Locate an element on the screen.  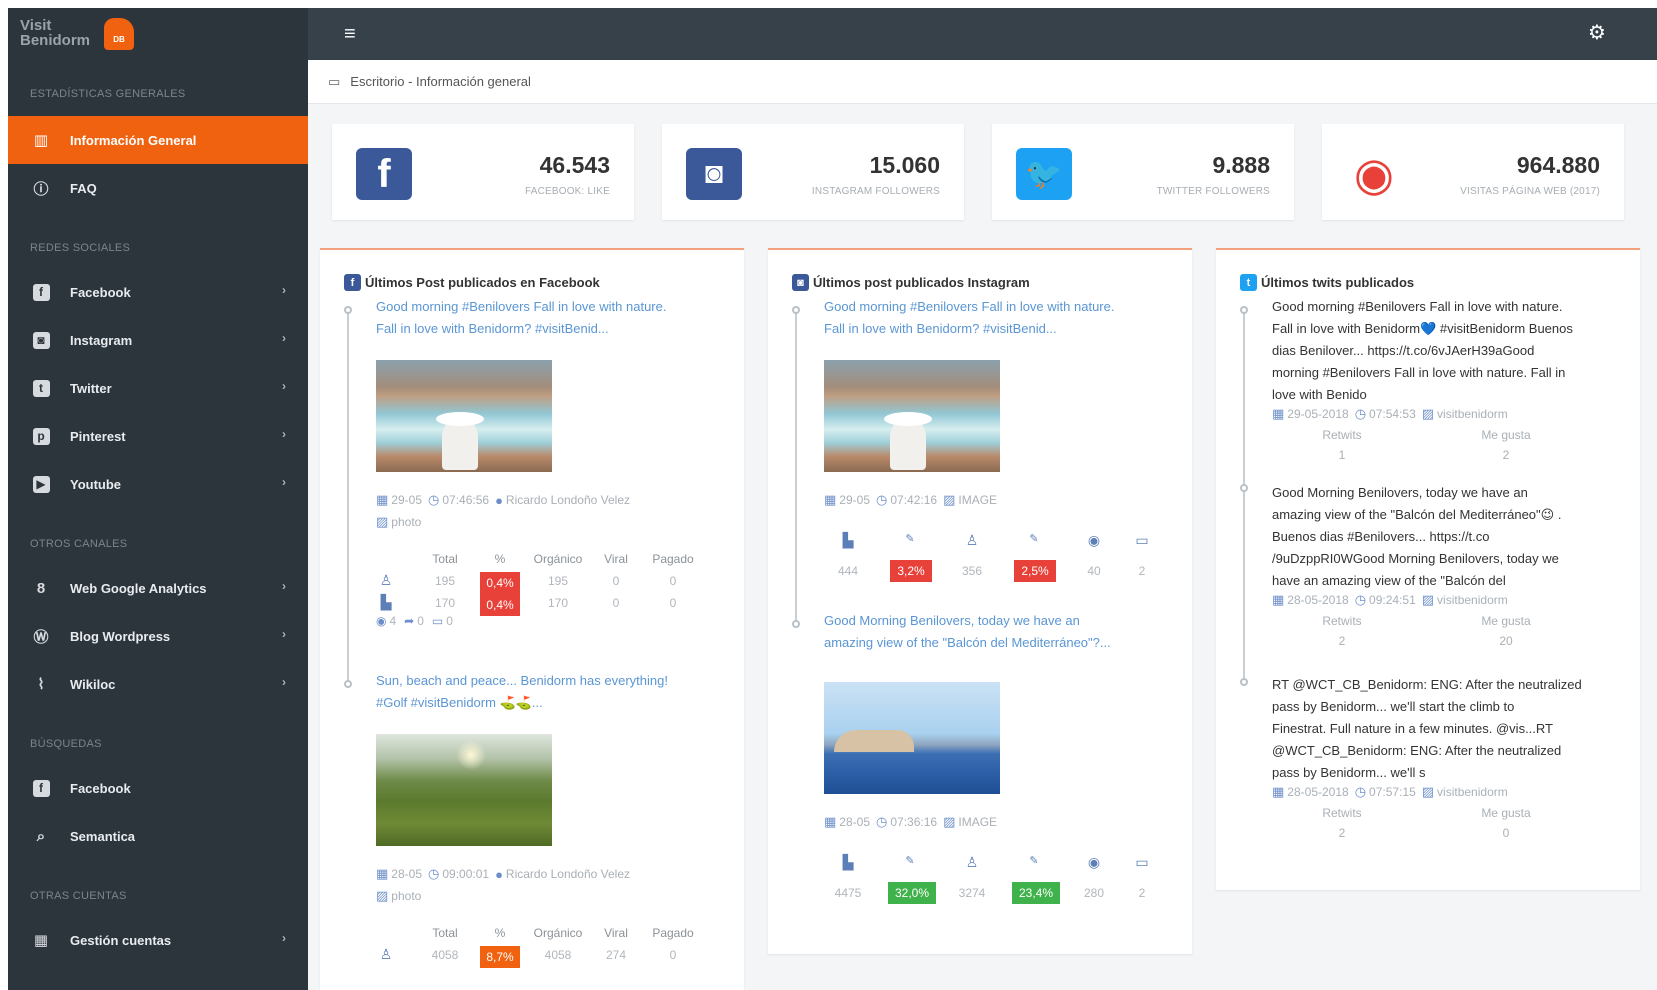
user-icon: ▨ is located at coordinates (1428, 791).